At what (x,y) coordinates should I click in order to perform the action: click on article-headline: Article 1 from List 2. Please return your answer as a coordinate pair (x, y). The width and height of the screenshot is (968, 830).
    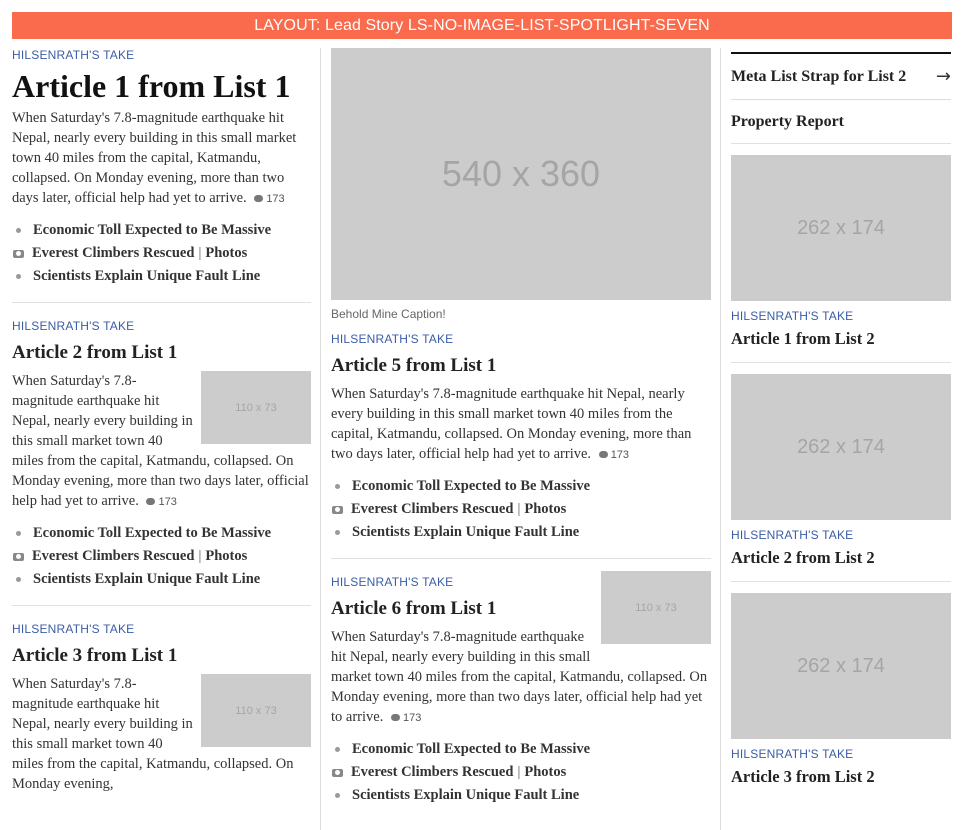
    Looking at the image, I should click on (841, 339).